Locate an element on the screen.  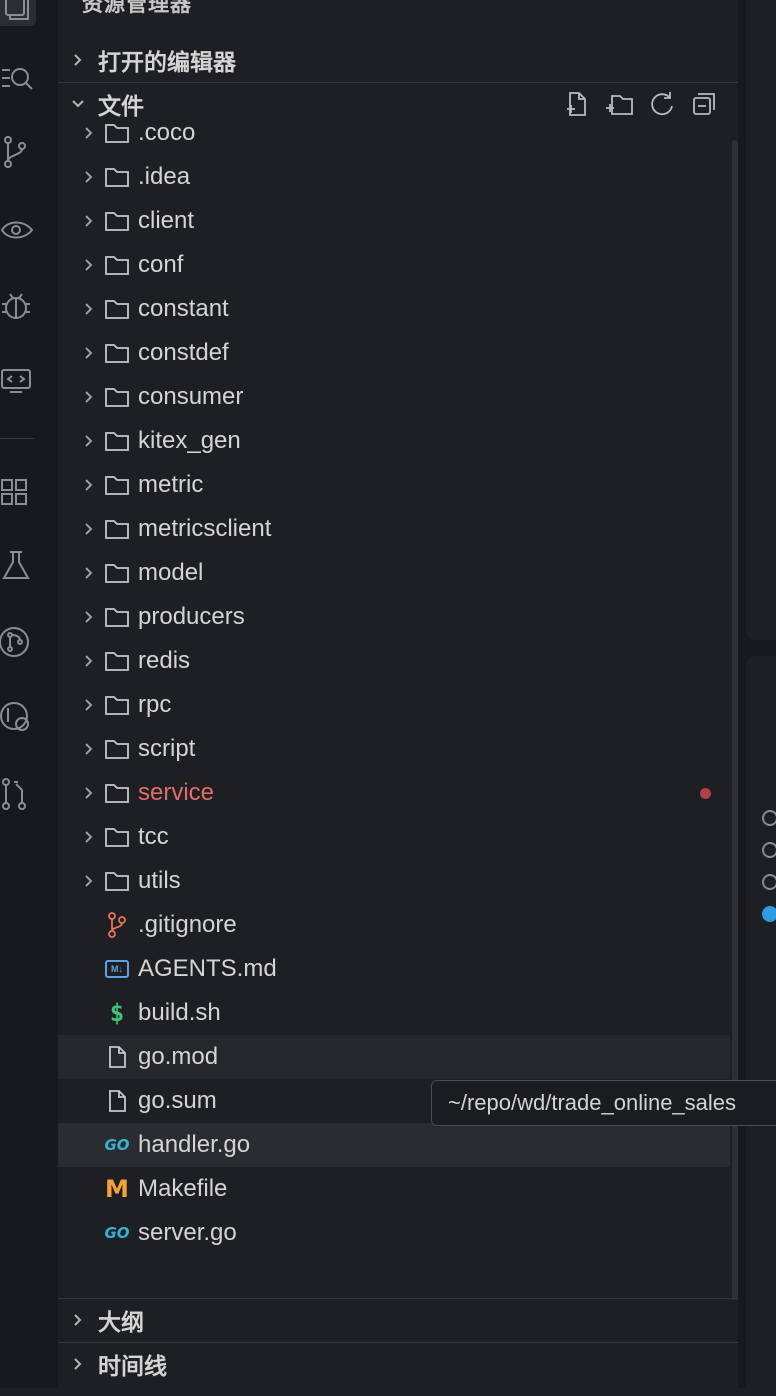
markdown-icon-glyph: M↓ is located at coordinates (117, 969).